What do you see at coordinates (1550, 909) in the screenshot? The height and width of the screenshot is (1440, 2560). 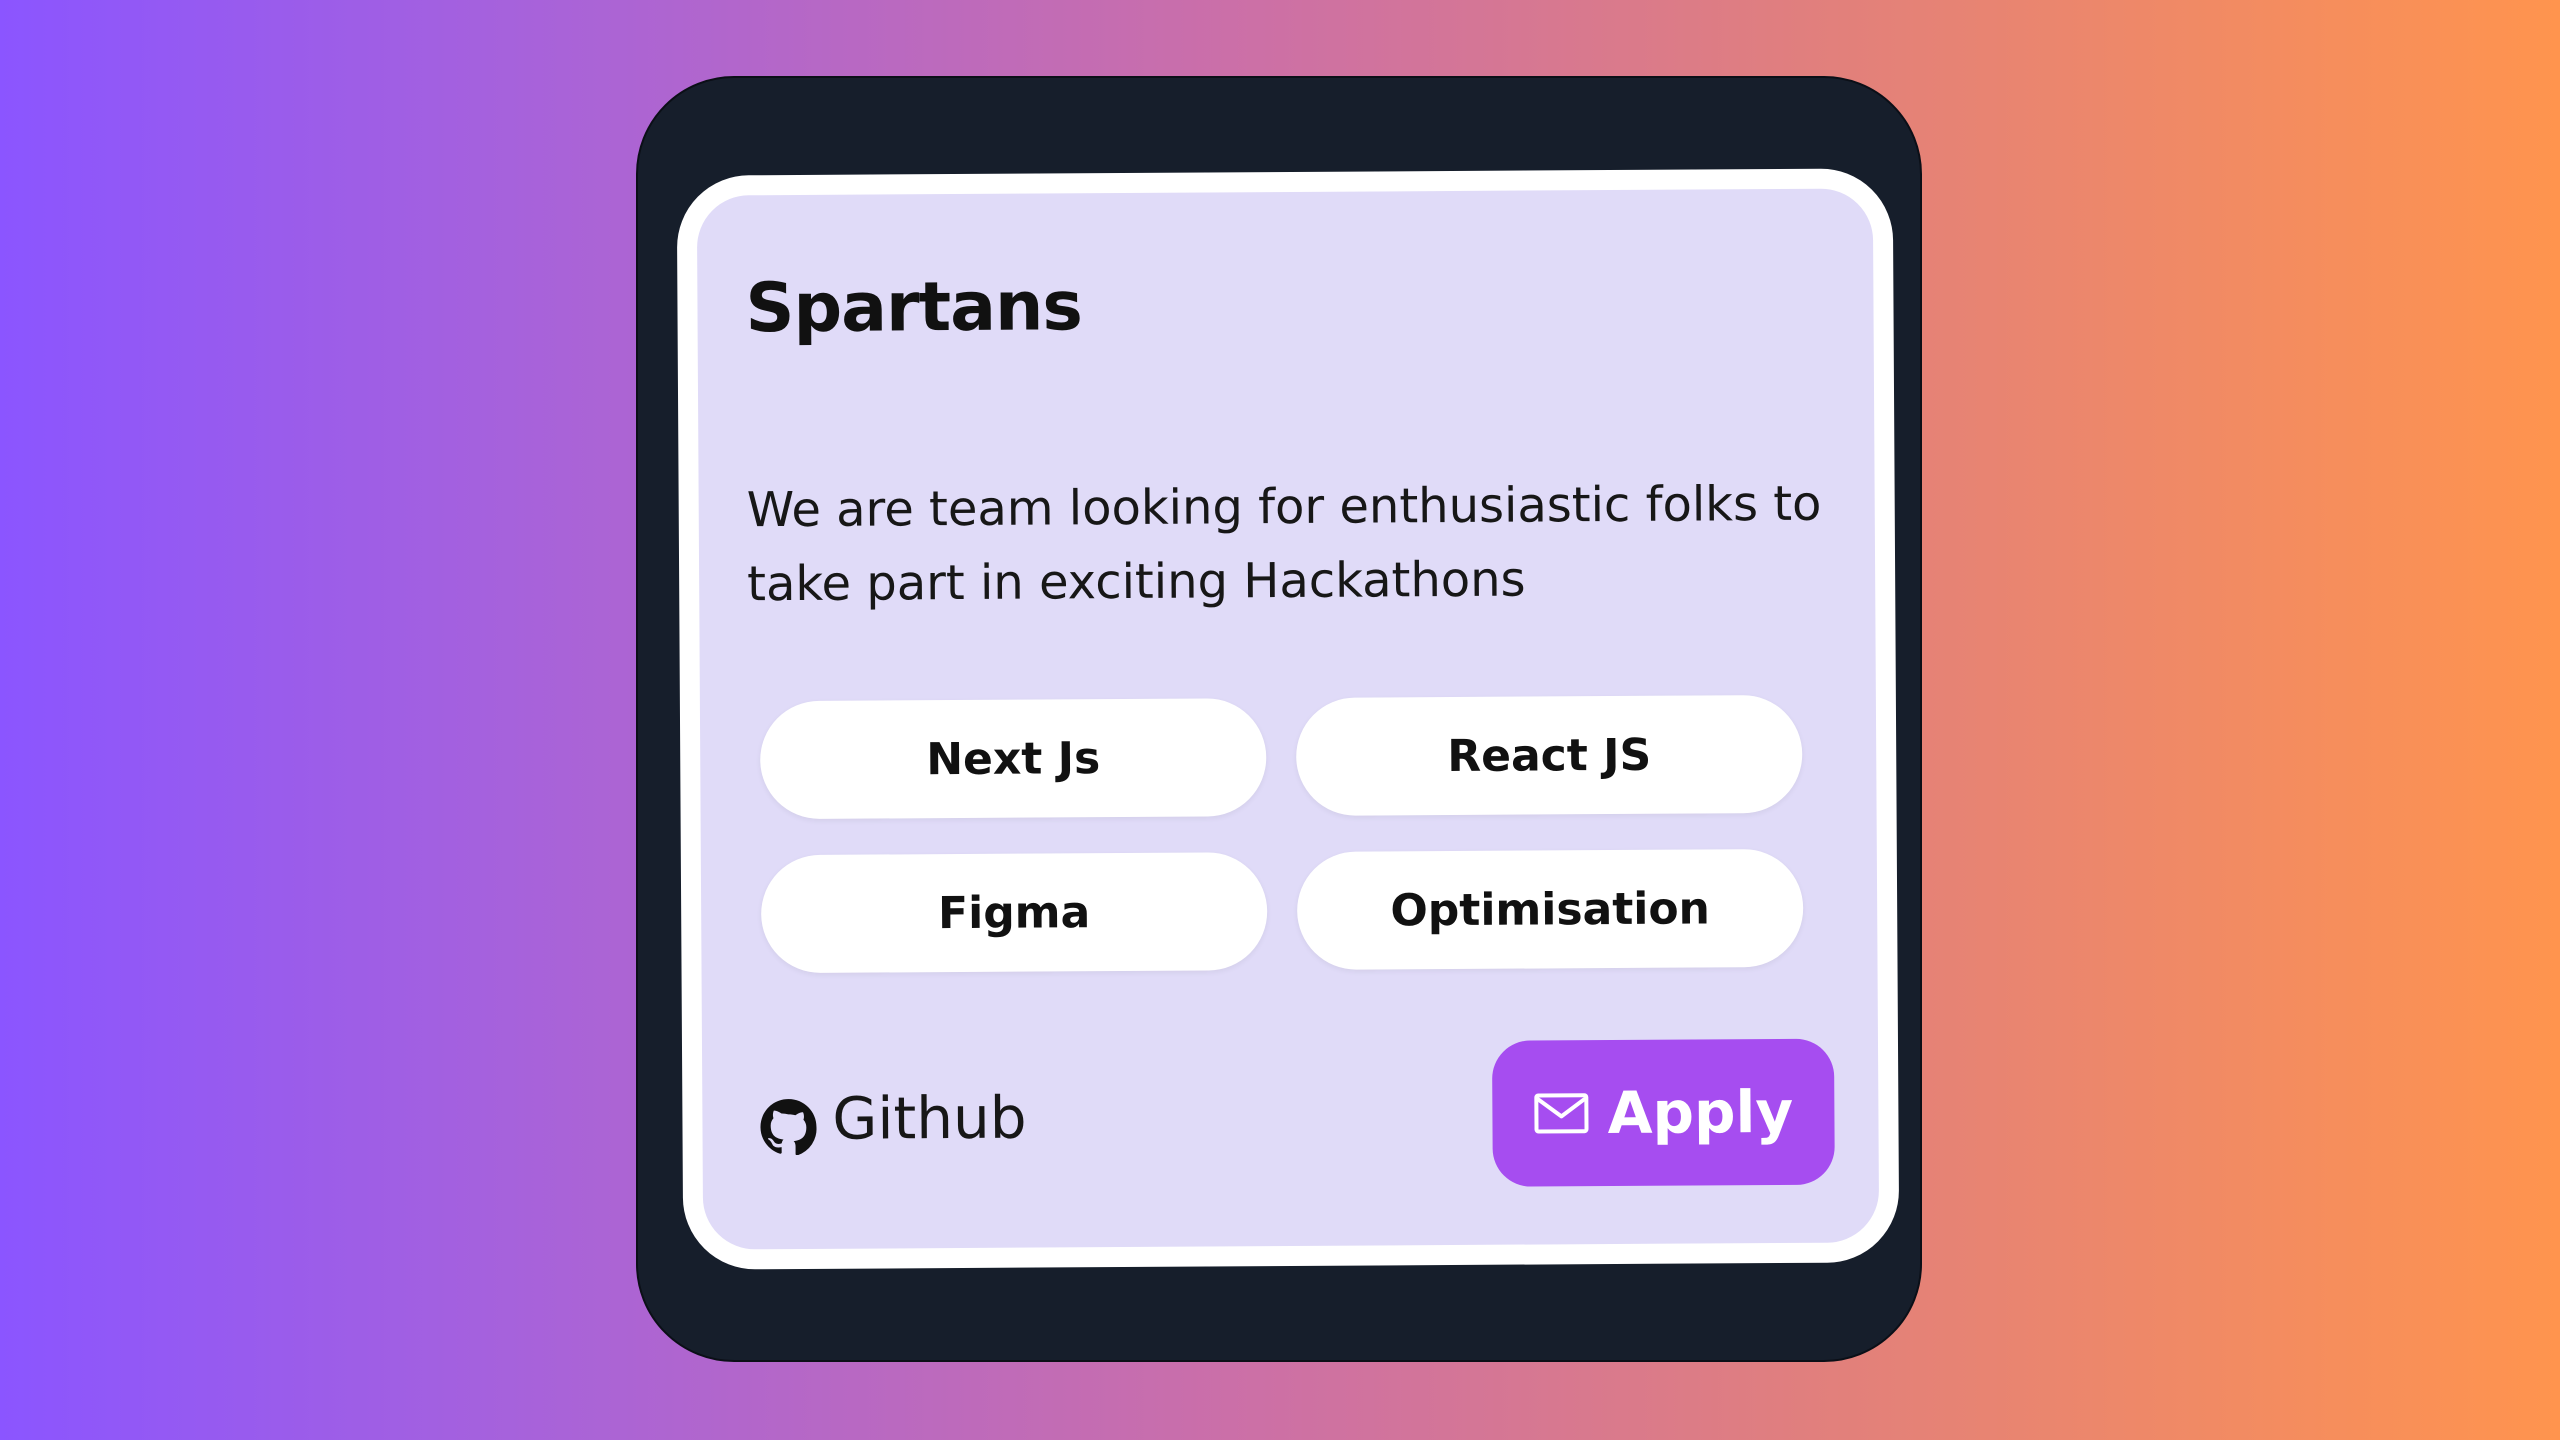 I see `tag-optimisation: Optimisation` at bounding box center [1550, 909].